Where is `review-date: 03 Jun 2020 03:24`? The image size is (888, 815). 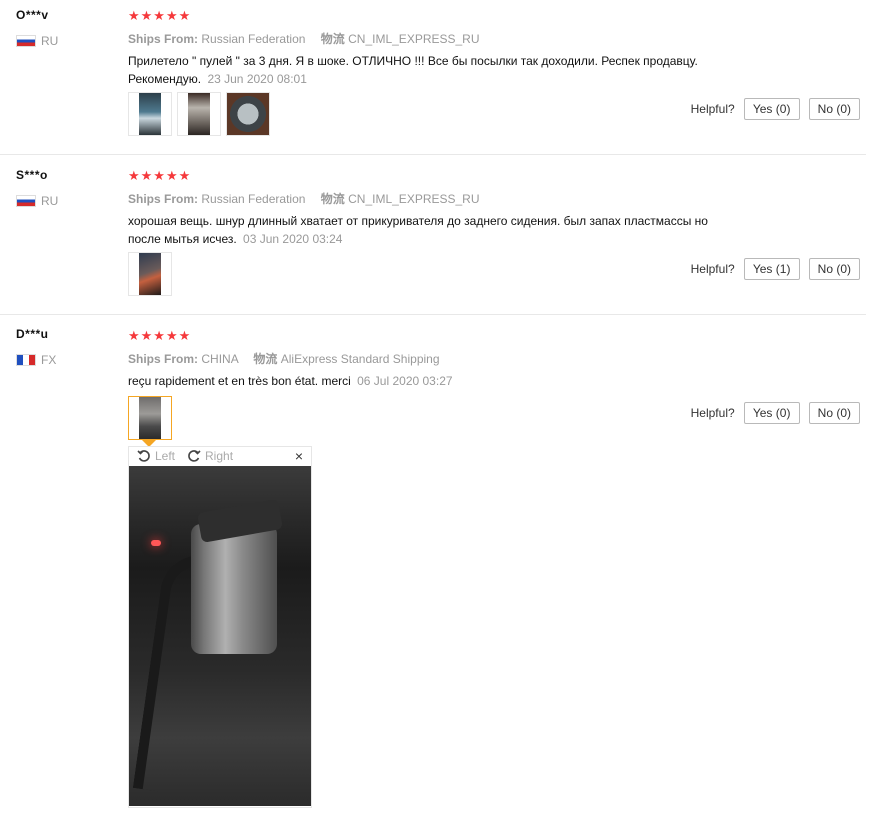 review-date: 03 Jun 2020 03:24 is located at coordinates (293, 239).